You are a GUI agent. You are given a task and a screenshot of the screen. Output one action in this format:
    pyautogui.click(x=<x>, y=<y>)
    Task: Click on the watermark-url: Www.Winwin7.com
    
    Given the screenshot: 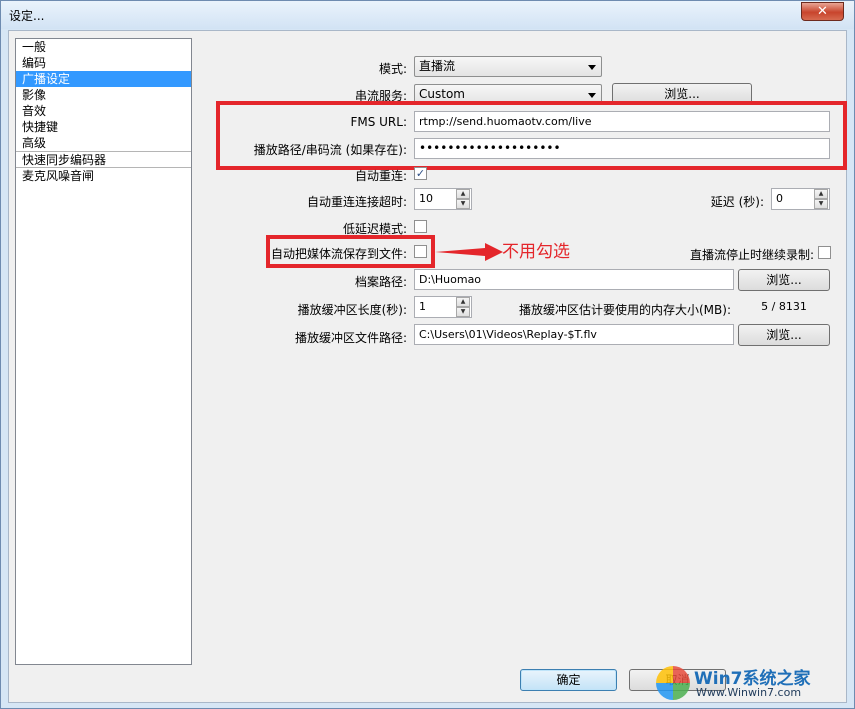 What is the action you would take?
    pyautogui.click(x=749, y=692)
    